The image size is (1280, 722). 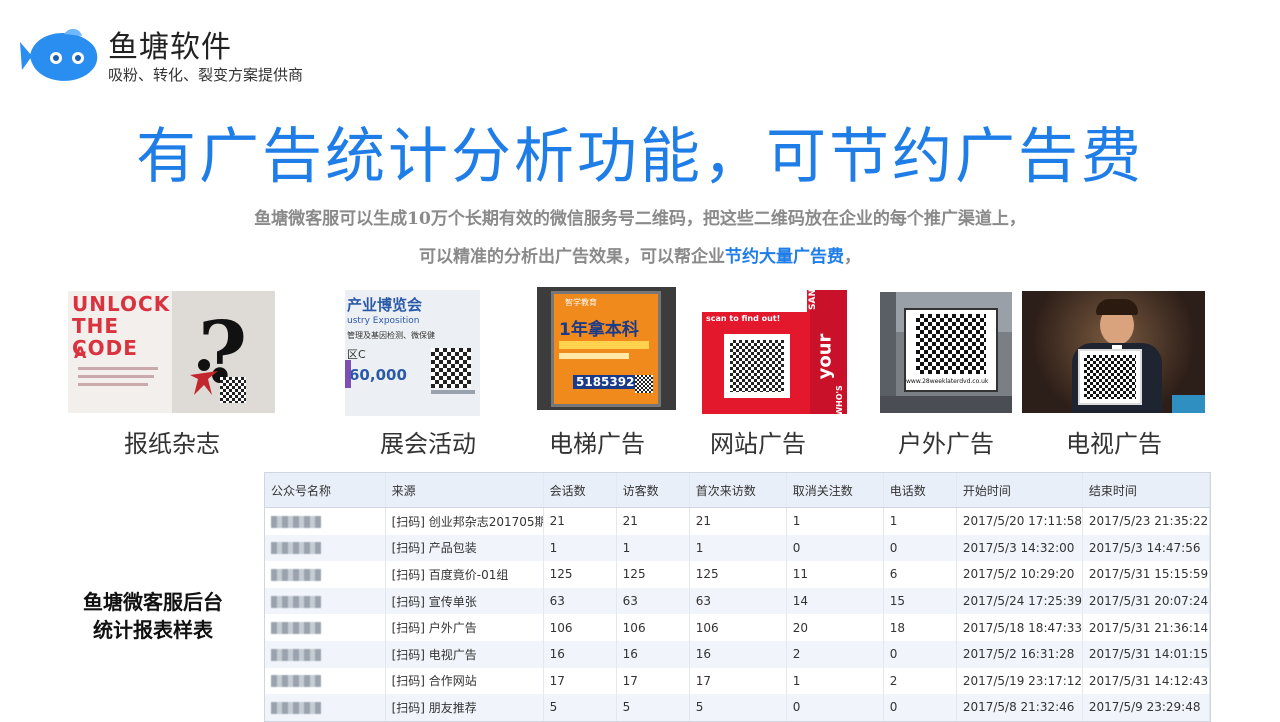 What do you see at coordinates (171, 352) in the screenshot?
I see `magazine-photo: UNLOCK THE CODE A ?` at bounding box center [171, 352].